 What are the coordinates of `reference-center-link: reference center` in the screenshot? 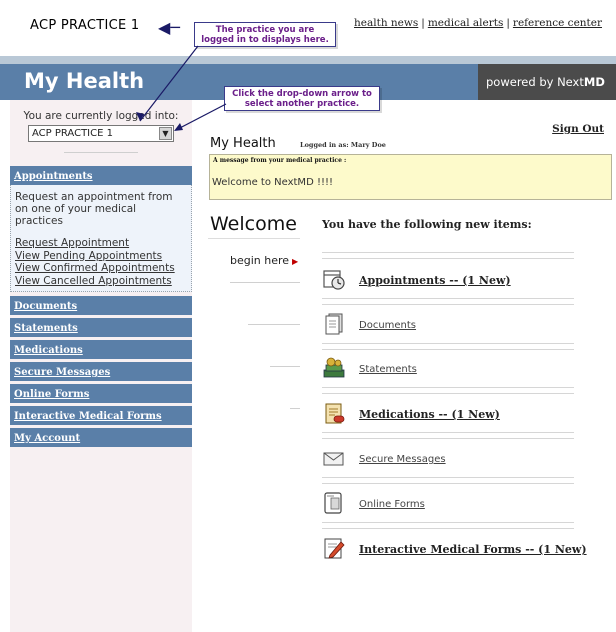 It's located at (557, 23).